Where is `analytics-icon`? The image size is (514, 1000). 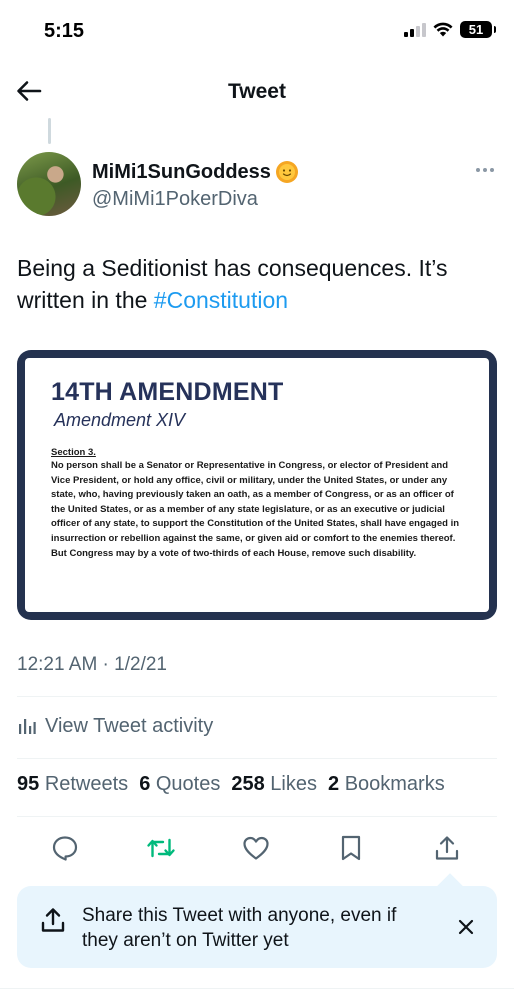 analytics-icon is located at coordinates (27, 726).